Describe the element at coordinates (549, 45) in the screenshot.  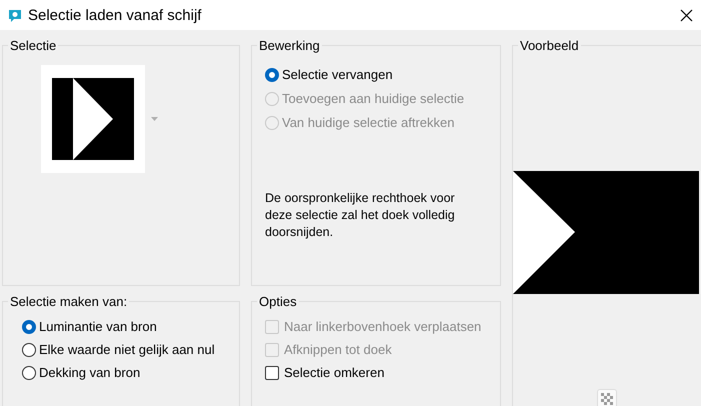
I see `group-title: Voorbeeld` at that location.